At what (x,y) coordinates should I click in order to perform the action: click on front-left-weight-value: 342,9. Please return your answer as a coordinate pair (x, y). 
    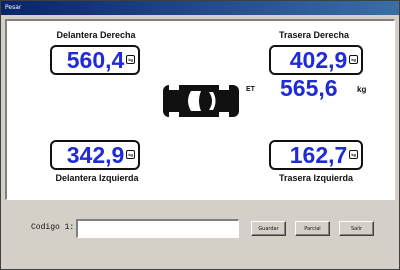
    Looking at the image, I should click on (95, 154).